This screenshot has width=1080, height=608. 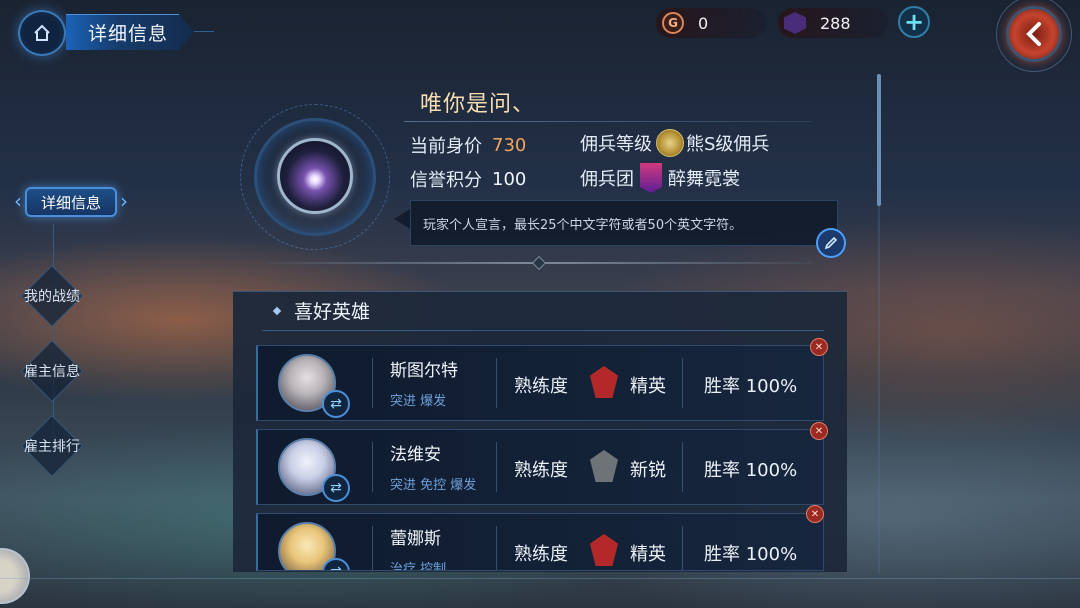 What do you see at coordinates (711, 23) in the screenshot?
I see `gold-currency: G 0` at bounding box center [711, 23].